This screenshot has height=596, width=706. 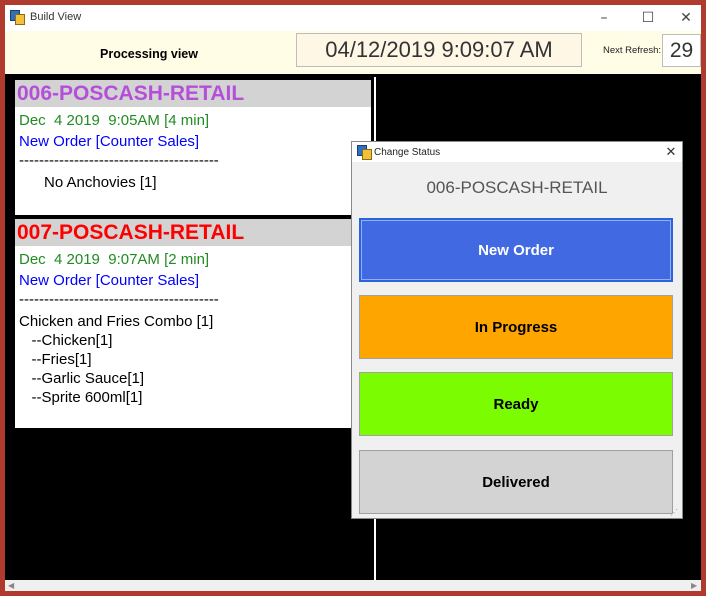 I want to click on order-time: Dec 4 2019 9:07AM [2 min], so click(x=114, y=259).